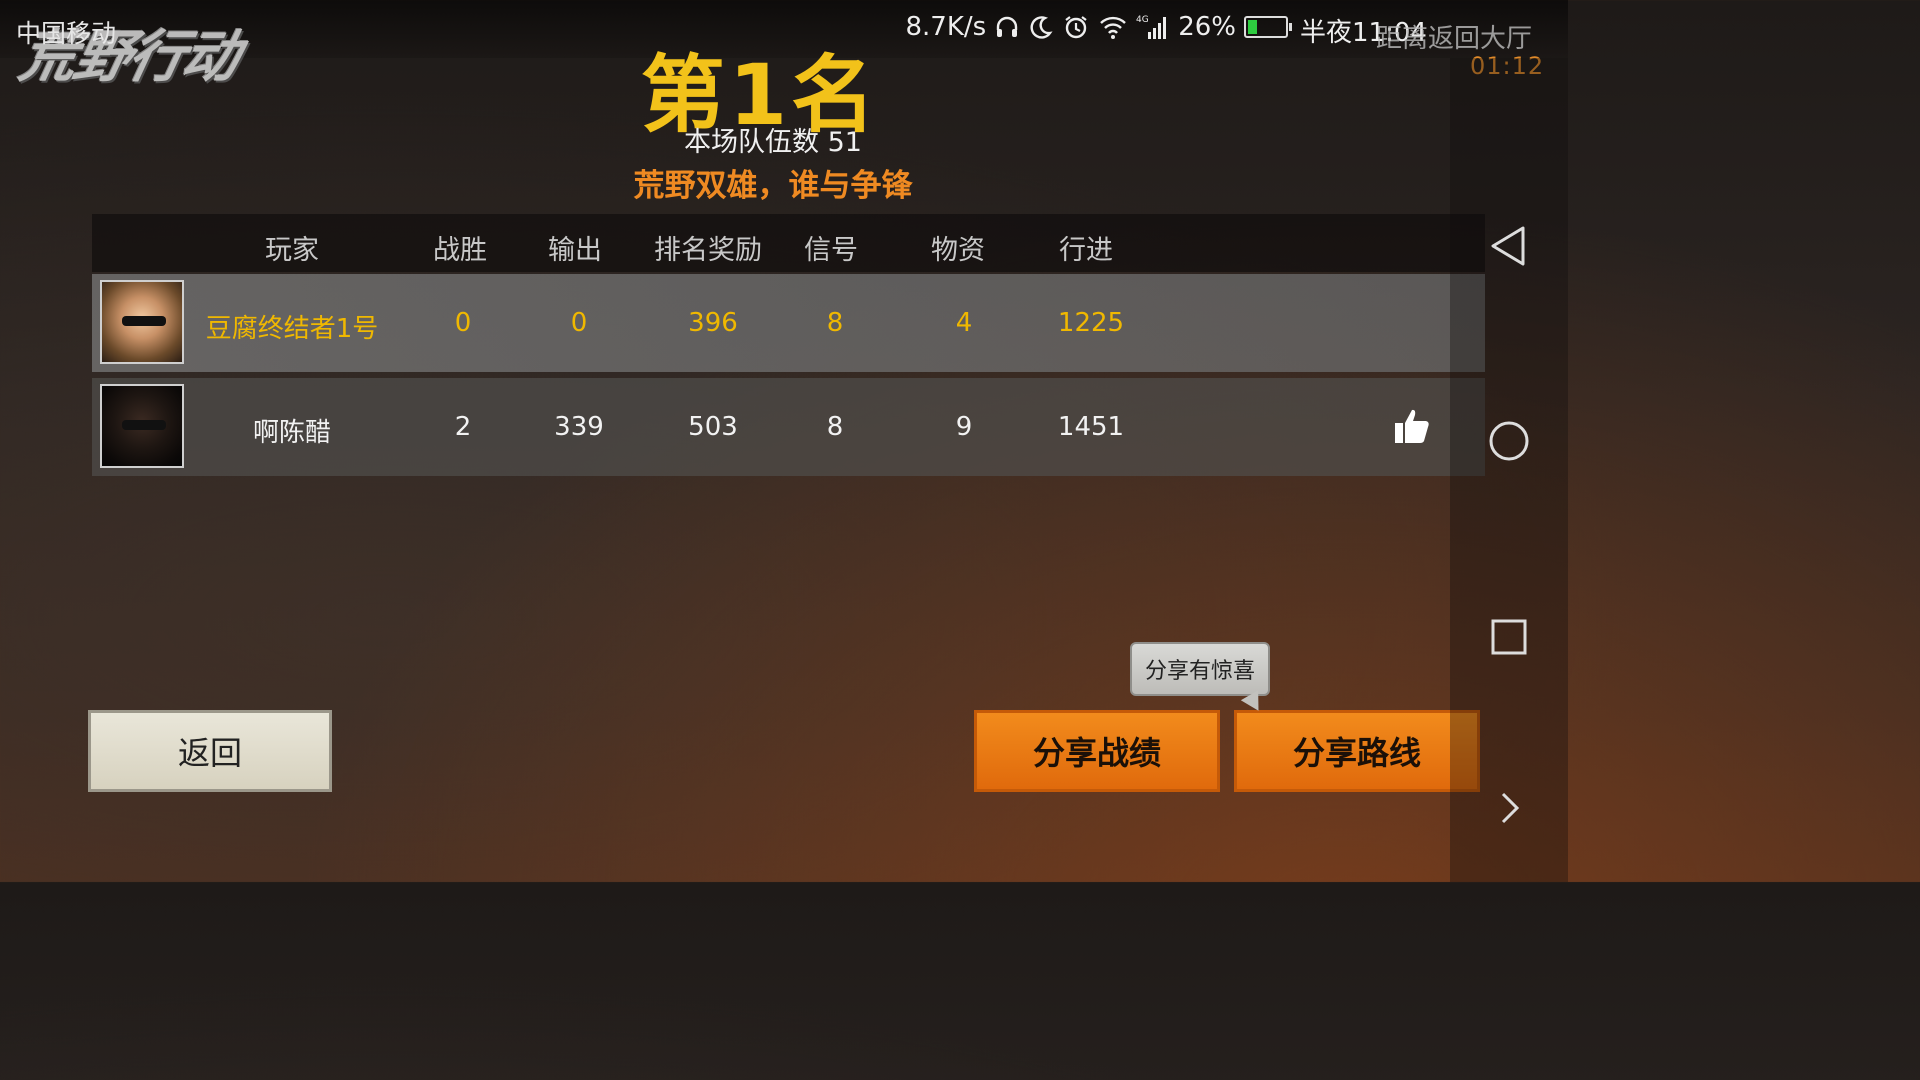 This screenshot has width=1920, height=1080. I want to click on header-travel: 行进, so click(1086, 250).